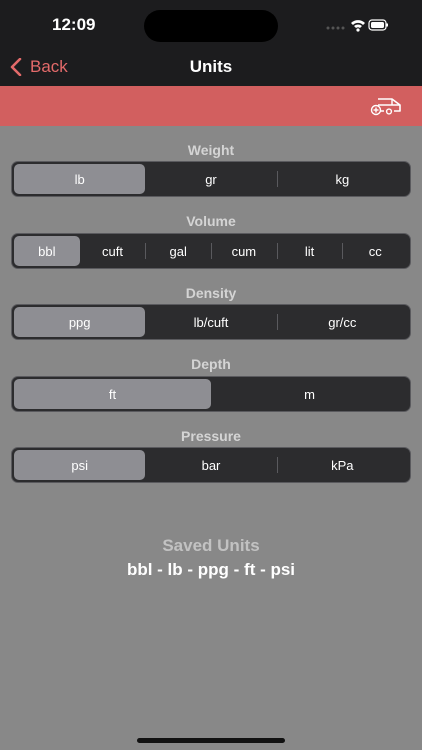  What do you see at coordinates (80, 465) in the screenshot?
I see `pressure-option: psi` at bounding box center [80, 465].